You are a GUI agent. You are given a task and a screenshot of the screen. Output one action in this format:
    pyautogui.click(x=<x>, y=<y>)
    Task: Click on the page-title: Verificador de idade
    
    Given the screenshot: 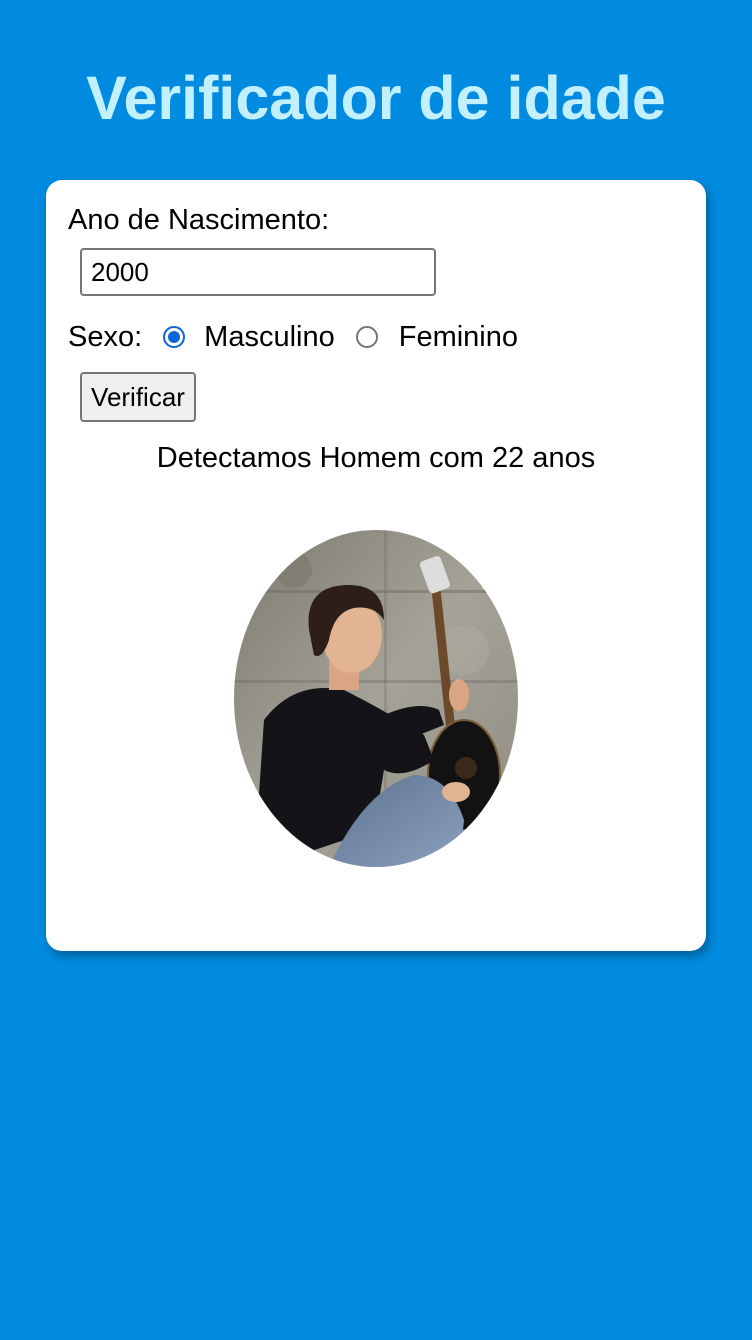 What is the action you would take?
    pyautogui.click(x=376, y=98)
    